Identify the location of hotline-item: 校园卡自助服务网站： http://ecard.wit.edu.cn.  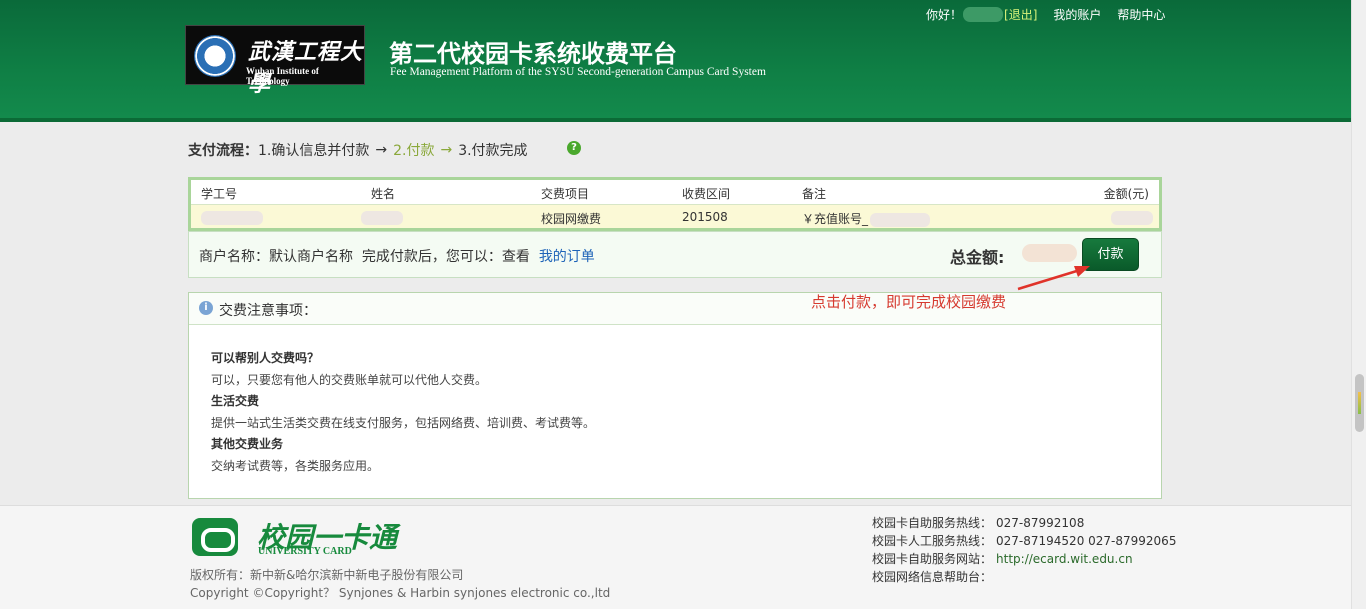
(1024, 559).